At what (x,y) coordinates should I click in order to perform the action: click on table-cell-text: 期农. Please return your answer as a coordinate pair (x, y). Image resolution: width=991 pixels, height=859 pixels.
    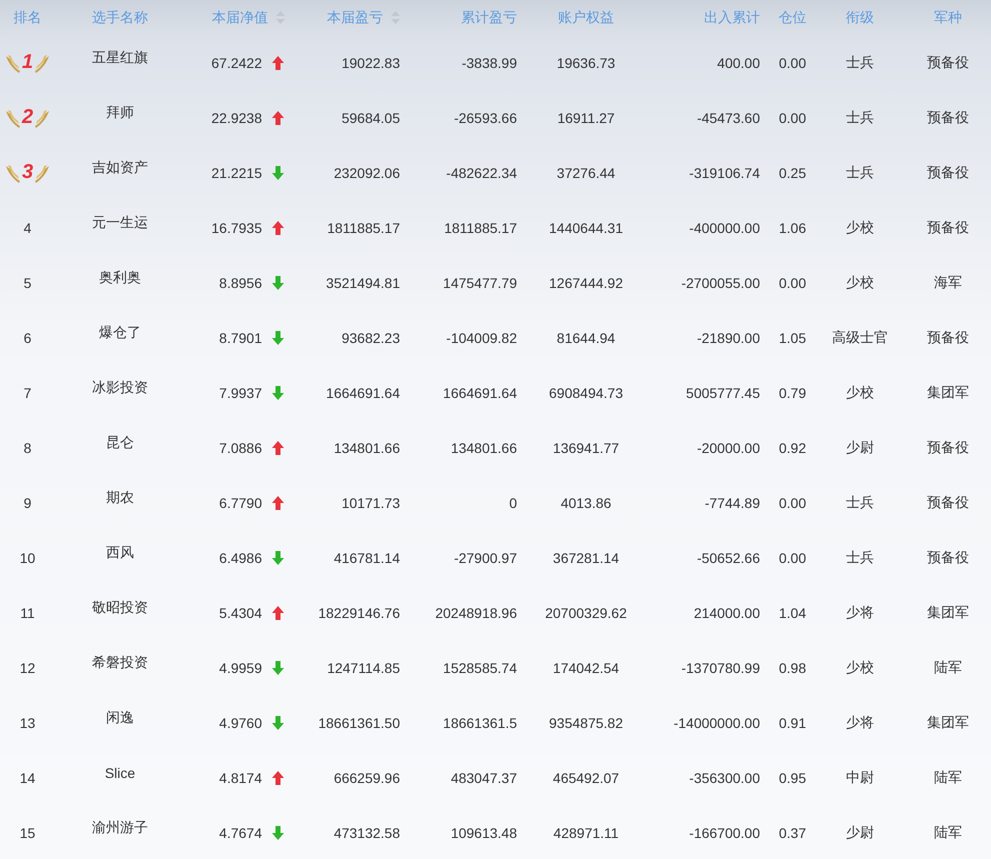
    Looking at the image, I should click on (120, 497).